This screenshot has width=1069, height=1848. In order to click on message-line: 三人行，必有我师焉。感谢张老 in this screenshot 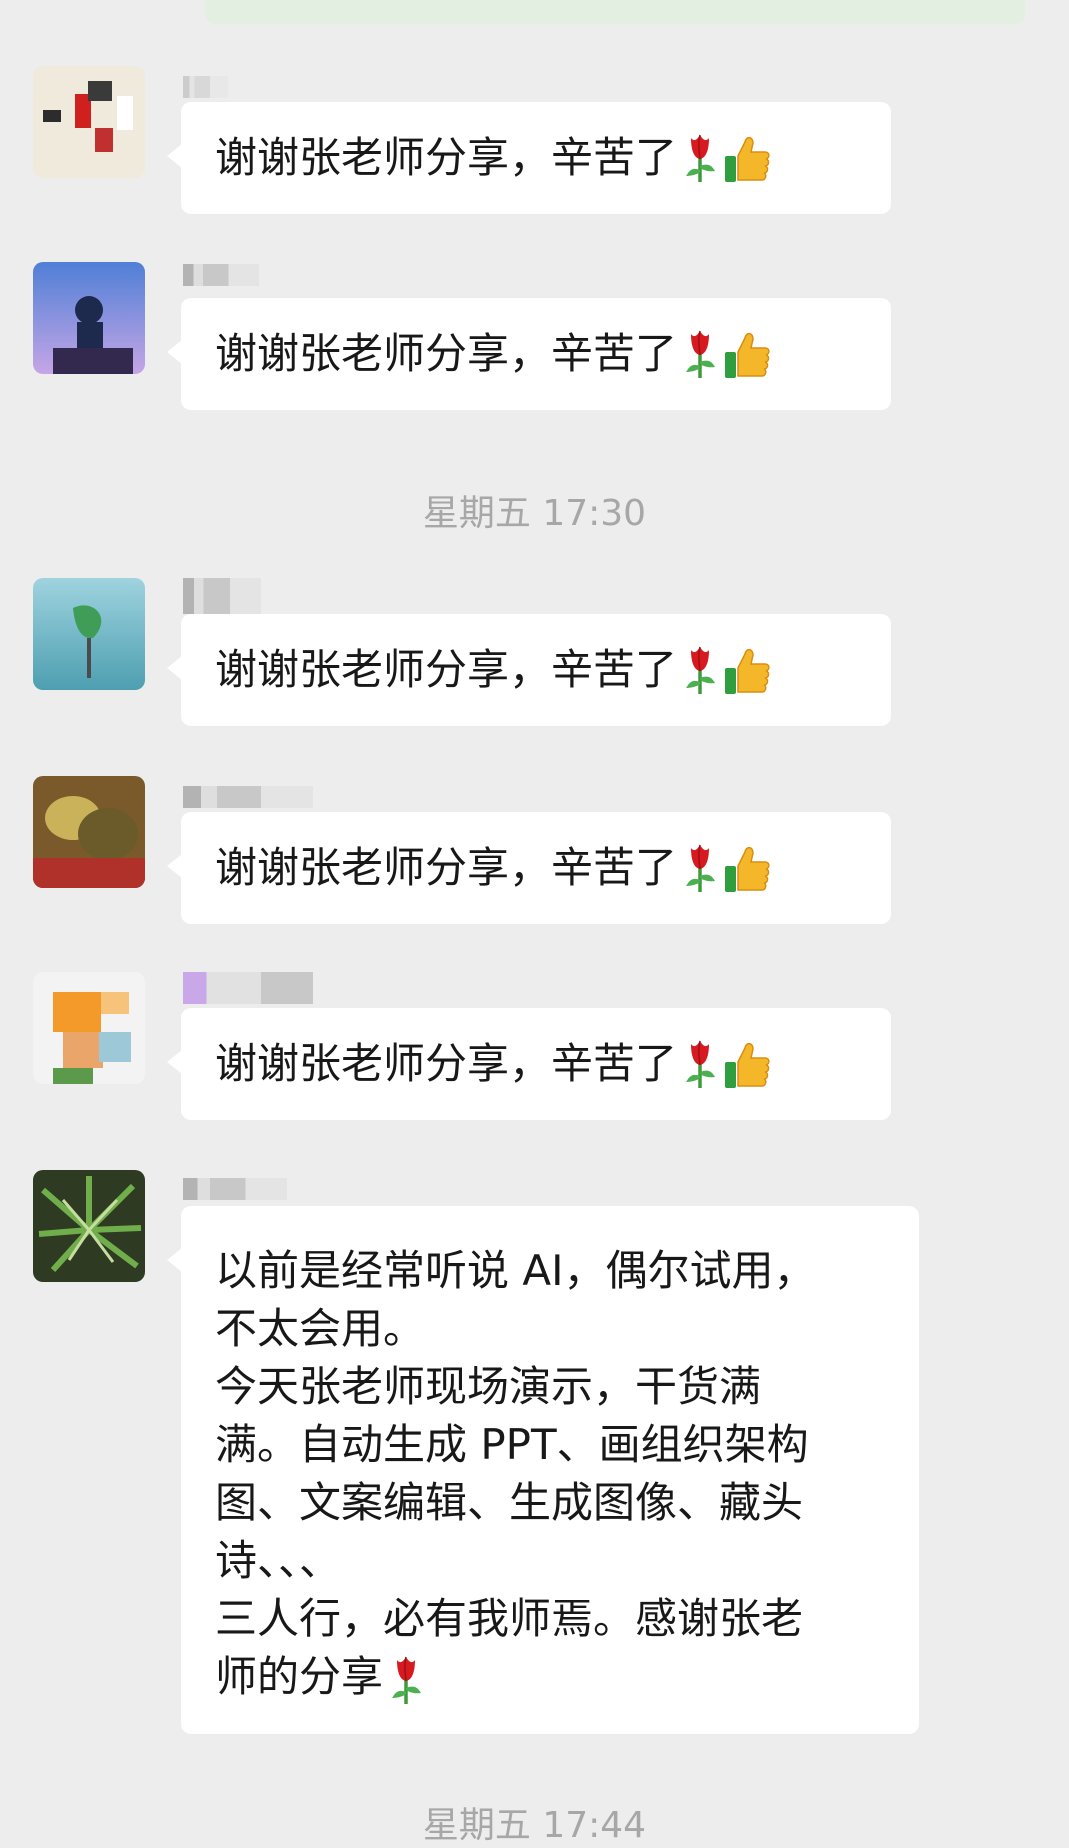, I will do `click(509, 1618)`.